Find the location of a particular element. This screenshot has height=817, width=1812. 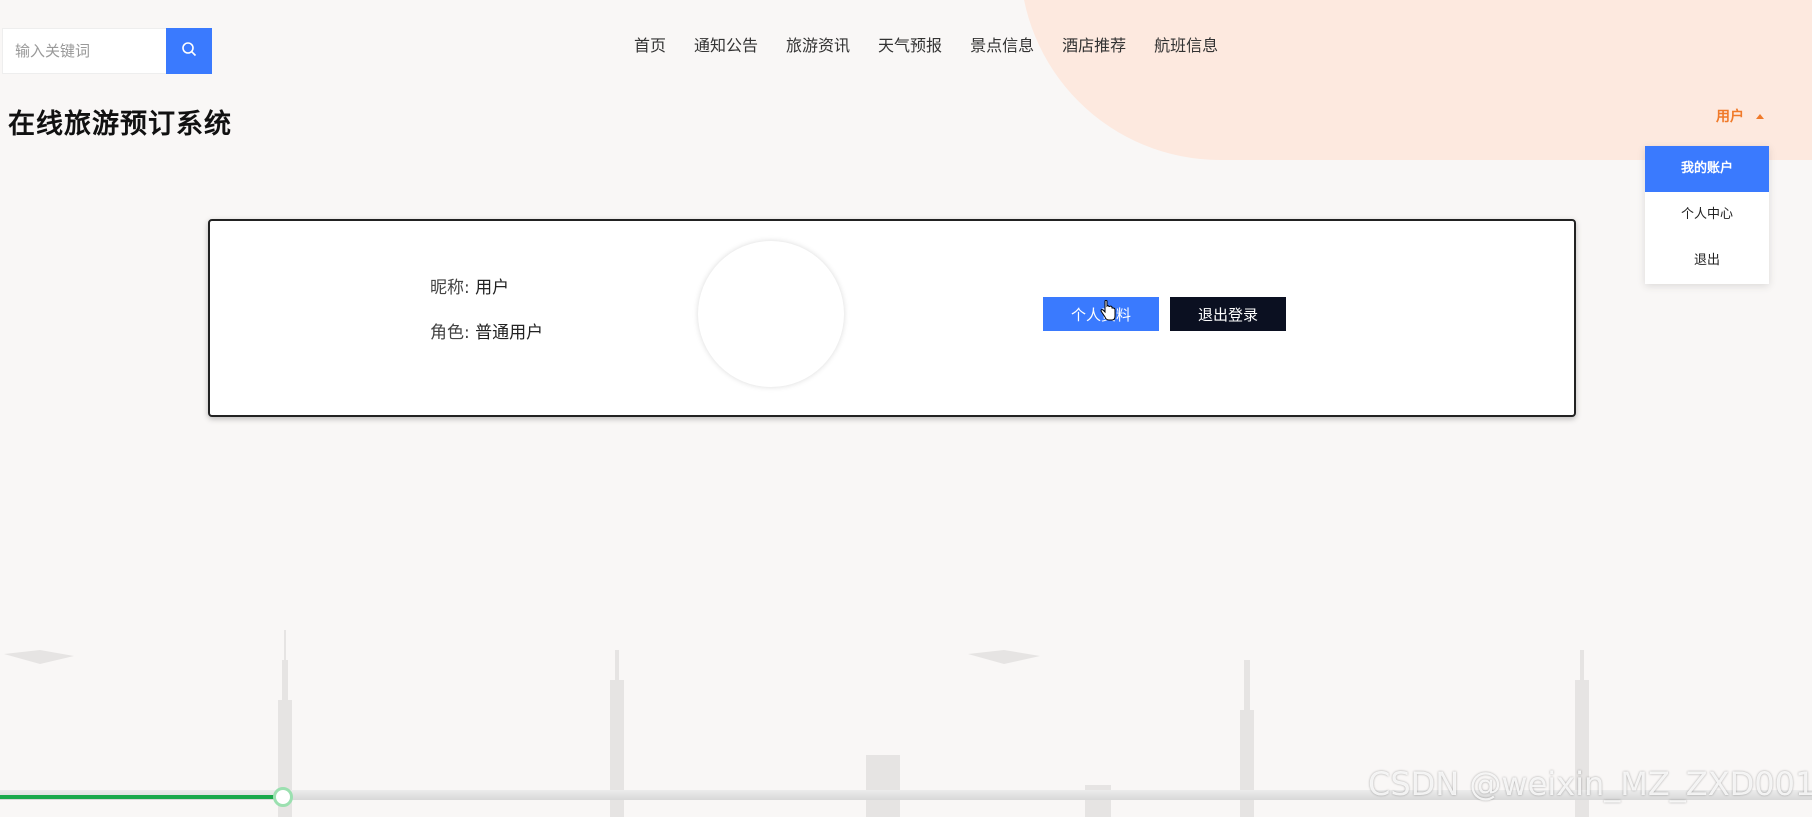

search-icon is located at coordinates (189, 51).